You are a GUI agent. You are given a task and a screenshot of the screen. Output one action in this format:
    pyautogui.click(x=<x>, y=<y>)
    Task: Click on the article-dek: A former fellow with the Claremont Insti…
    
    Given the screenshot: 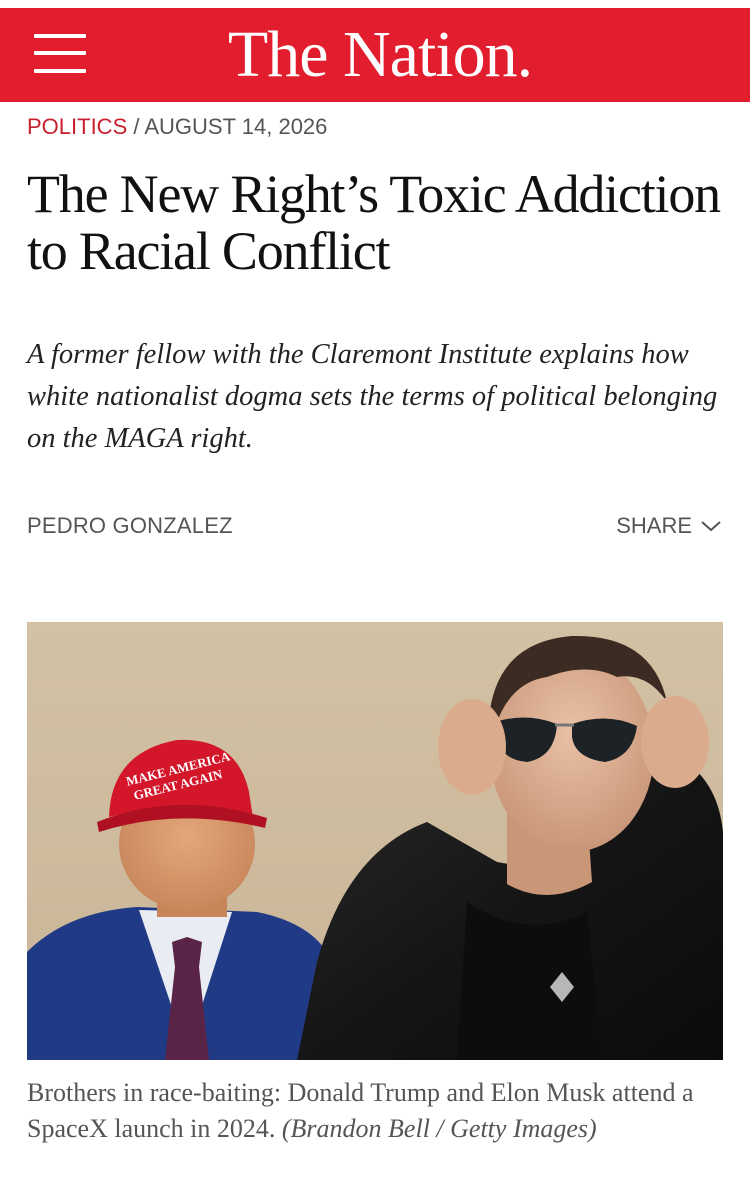 What is the action you would take?
    pyautogui.click(x=372, y=396)
    